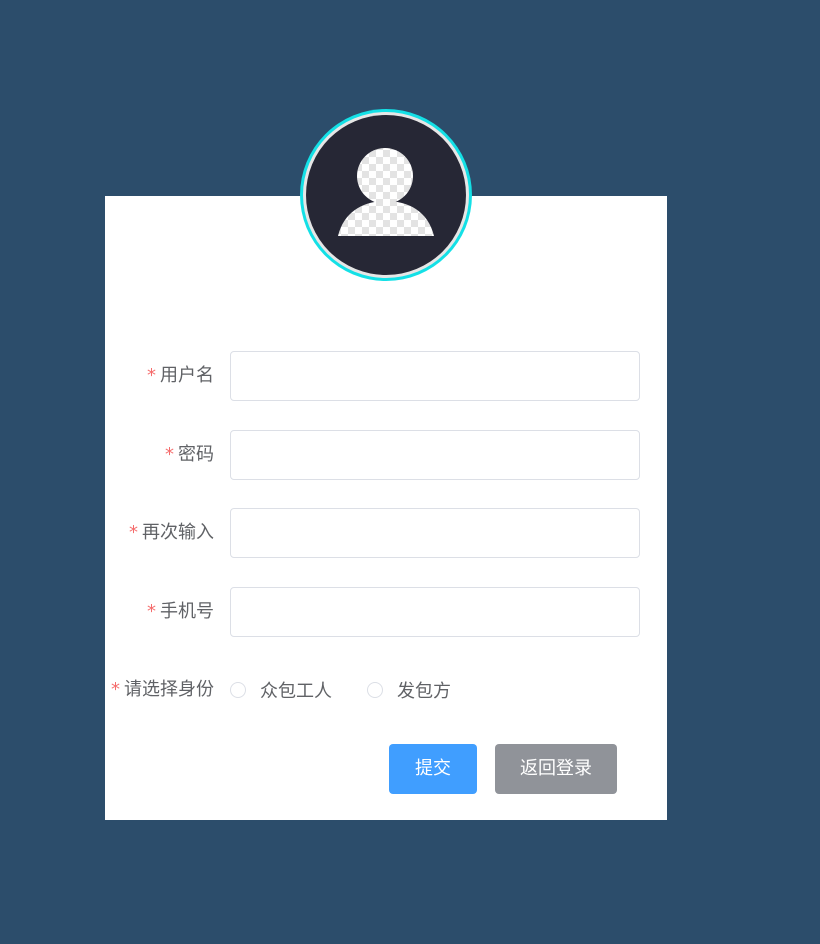 The width and height of the screenshot is (820, 944). I want to click on radio-contractor-label: 发包方, so click(424, 690).